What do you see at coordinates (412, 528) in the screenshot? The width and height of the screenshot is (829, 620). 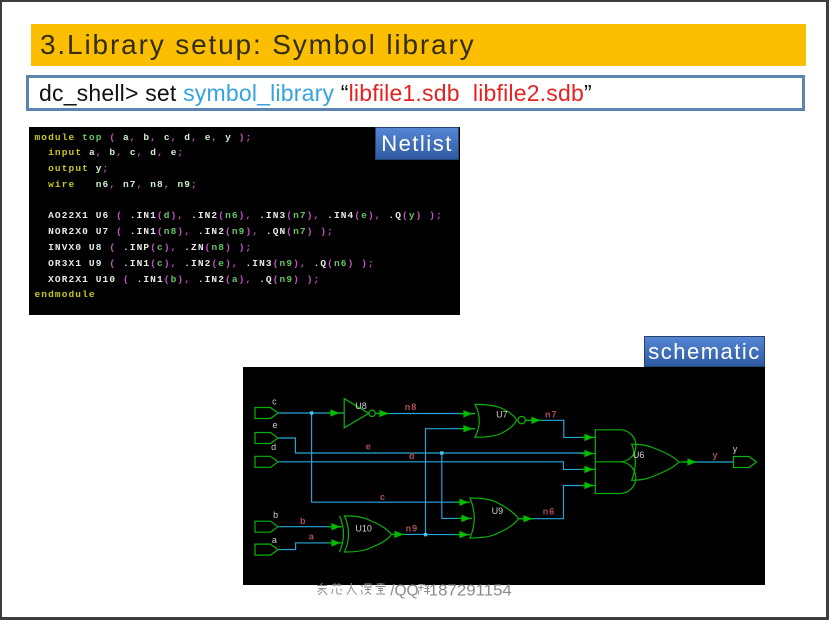 I see `svg-text: n9` at bounding box center [412, 528].